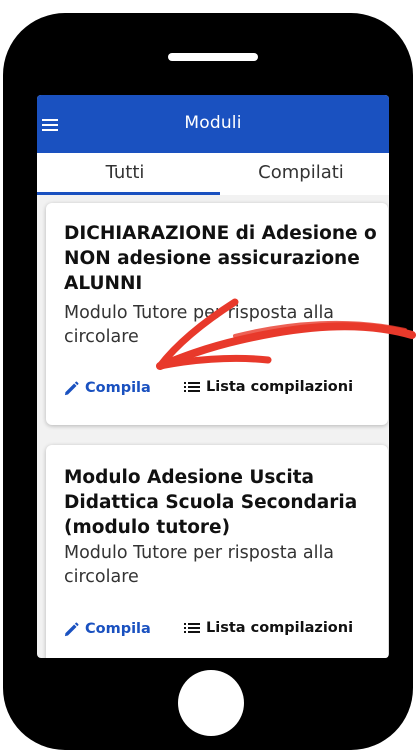  I want to click on phone-speaker, so click(213, 57).